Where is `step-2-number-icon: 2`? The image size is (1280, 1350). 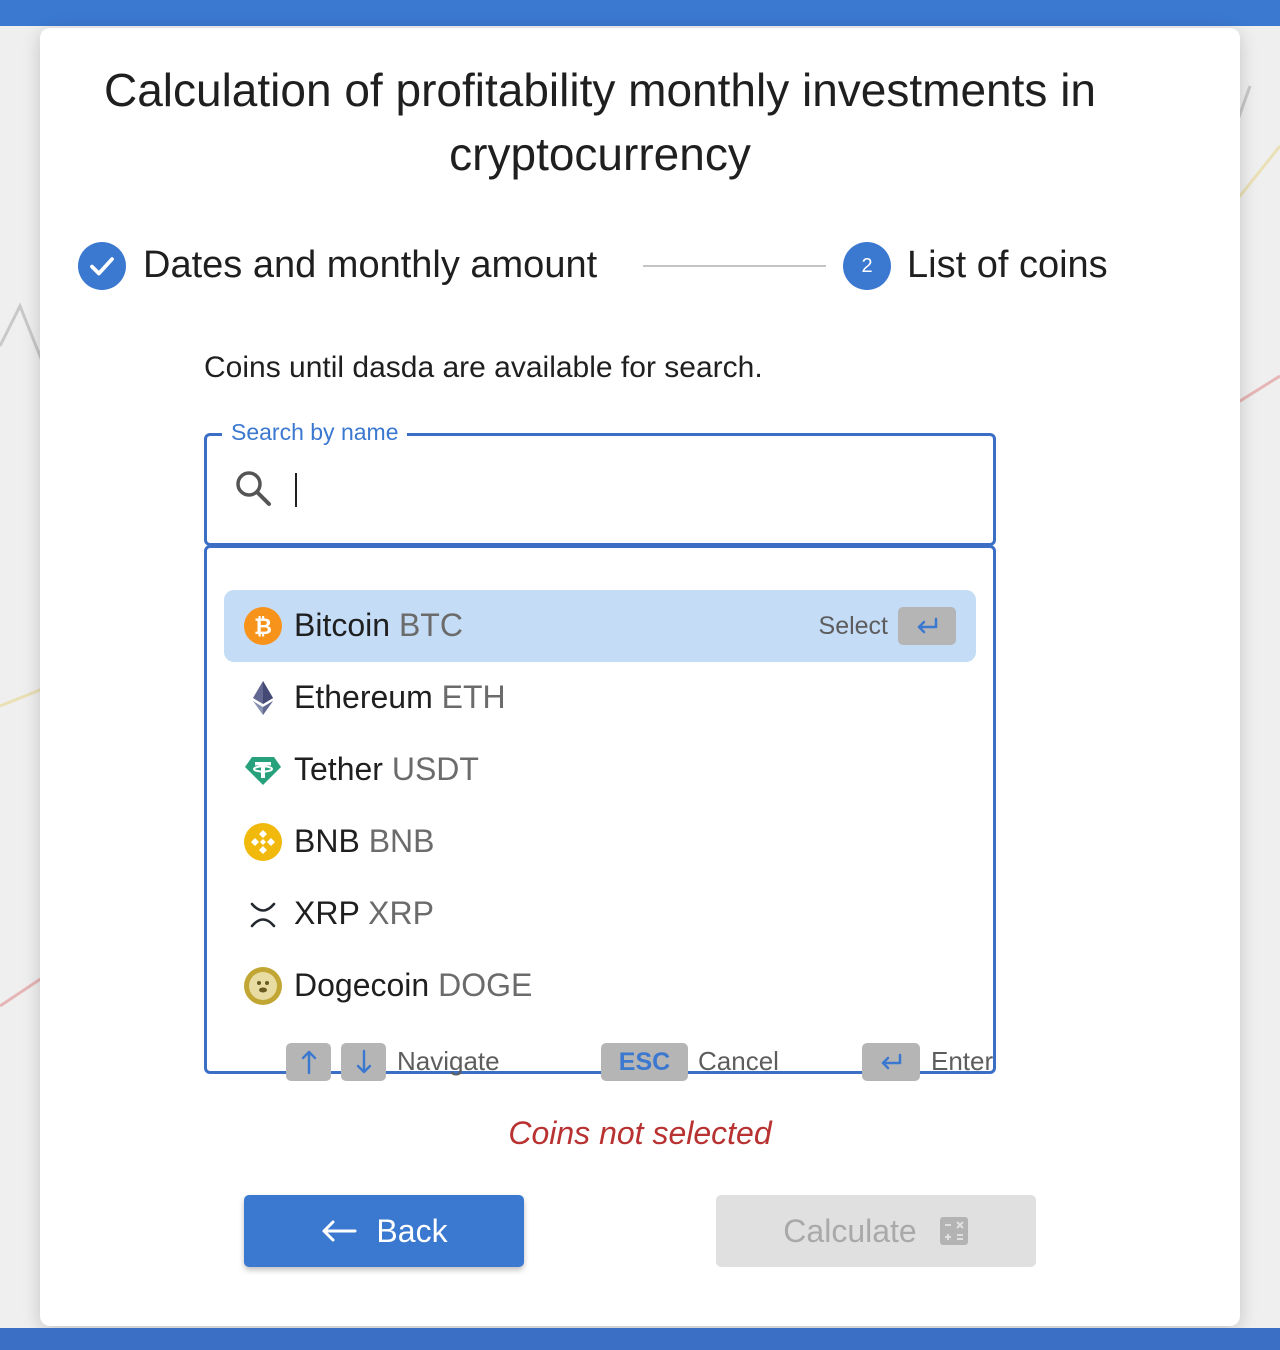
step-2-number-icon: 2 is located at coordinates (867, 266).